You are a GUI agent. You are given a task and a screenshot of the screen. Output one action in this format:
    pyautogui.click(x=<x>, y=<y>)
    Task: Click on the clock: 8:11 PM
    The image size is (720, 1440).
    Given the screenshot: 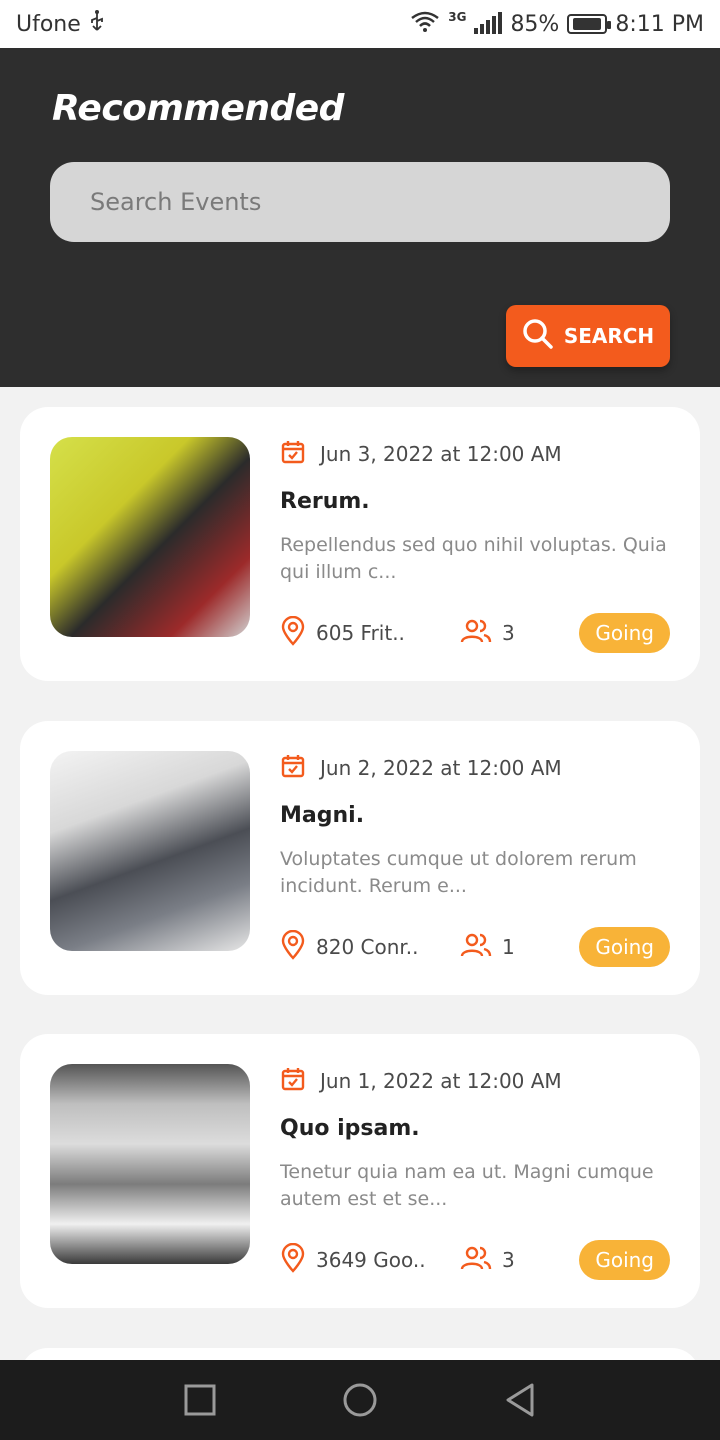 What is the action you would take?
    pyautogui.click(x=659, y=24)
    